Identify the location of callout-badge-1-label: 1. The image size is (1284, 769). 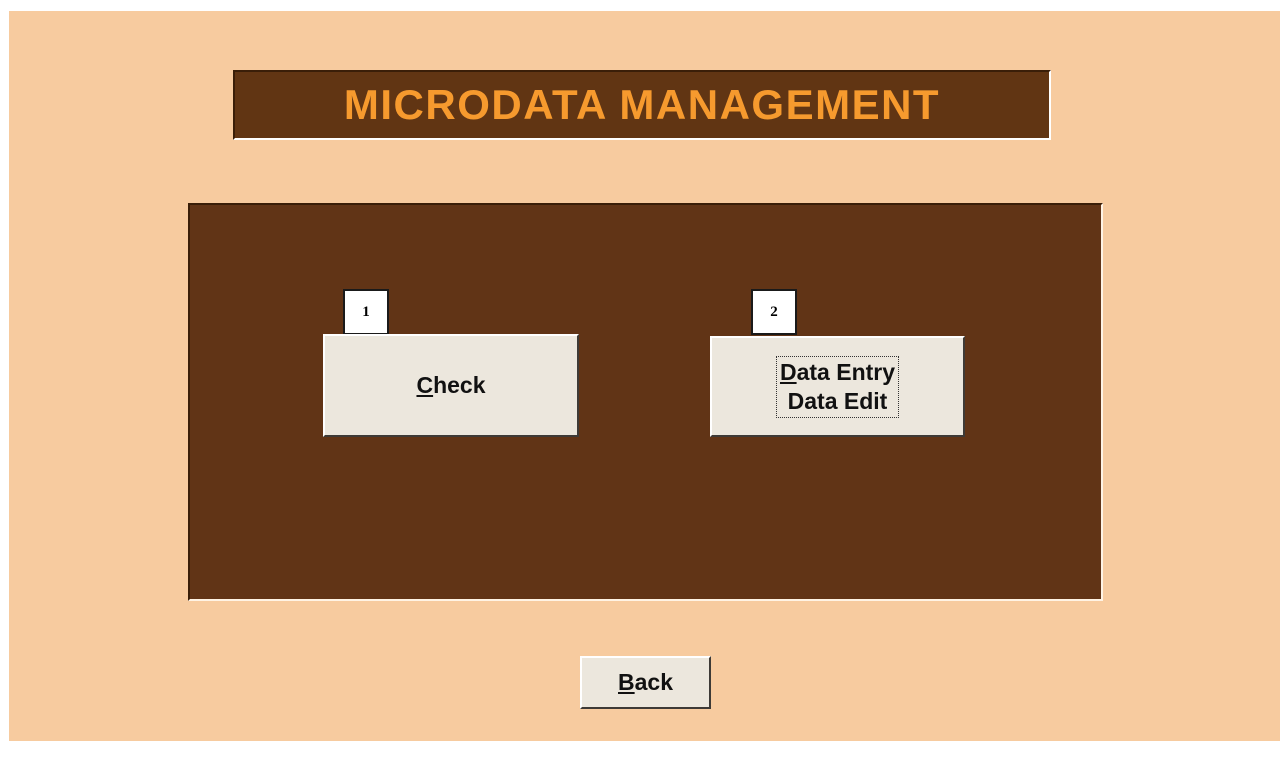
(366, 311).